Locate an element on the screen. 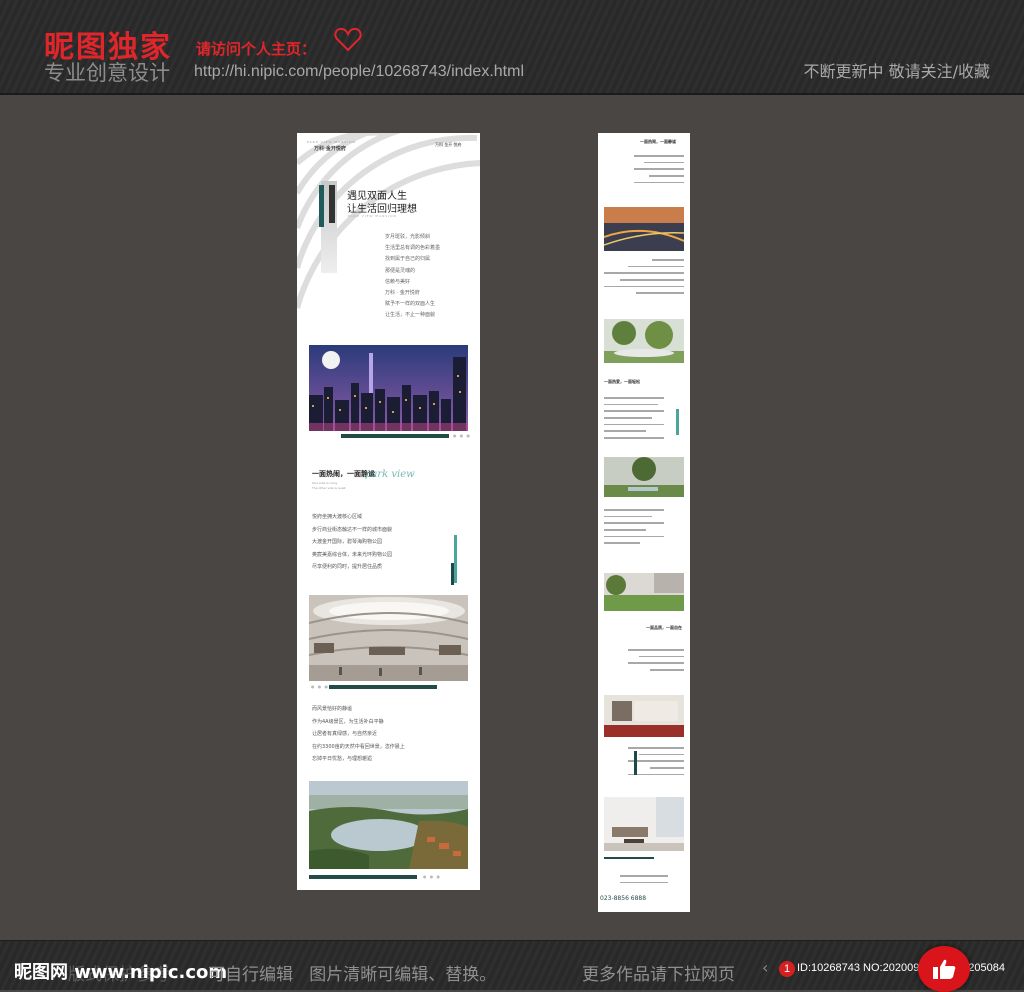 The width and height of the screenshot is (1024, 992). poem-line: 让生活，不止一种面貌 is located at coordinates (410, 315).